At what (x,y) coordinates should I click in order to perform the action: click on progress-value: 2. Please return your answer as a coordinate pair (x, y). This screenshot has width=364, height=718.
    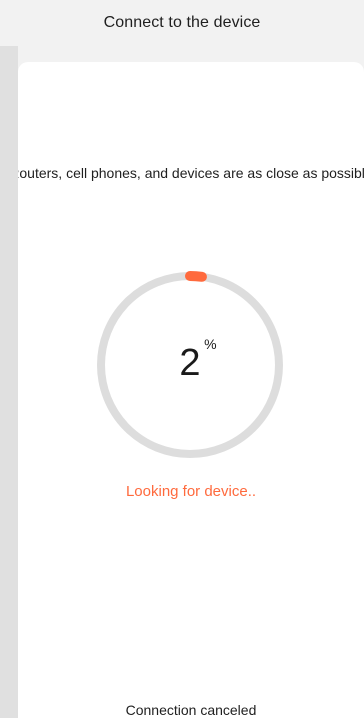
    Looking at the image, I should click on (190, 363).